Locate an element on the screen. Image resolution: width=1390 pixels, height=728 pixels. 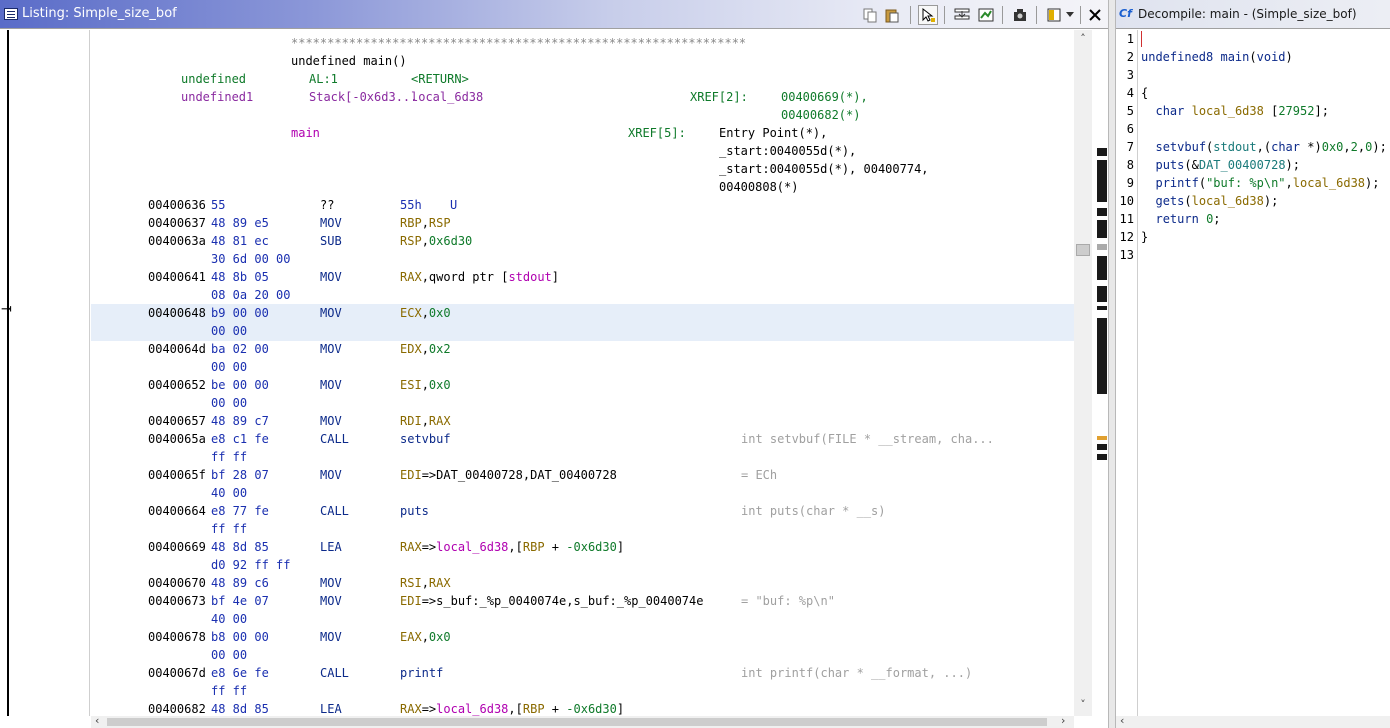
insert-row-icon is located at coordinates (962, 15).